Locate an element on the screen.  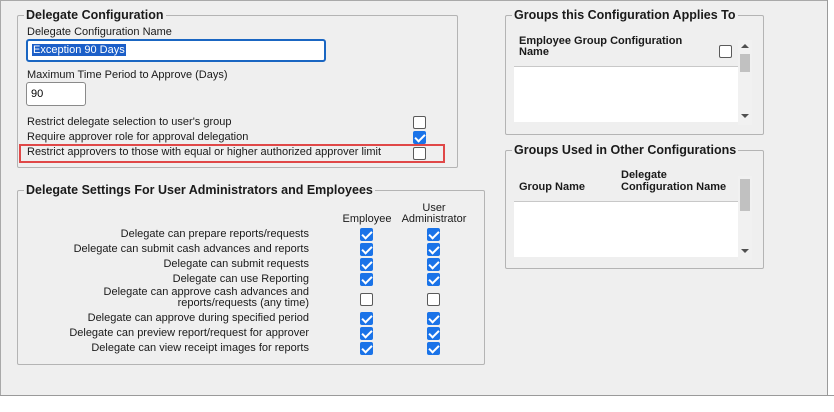
bottom-edge is located at coordinates (417, 403).